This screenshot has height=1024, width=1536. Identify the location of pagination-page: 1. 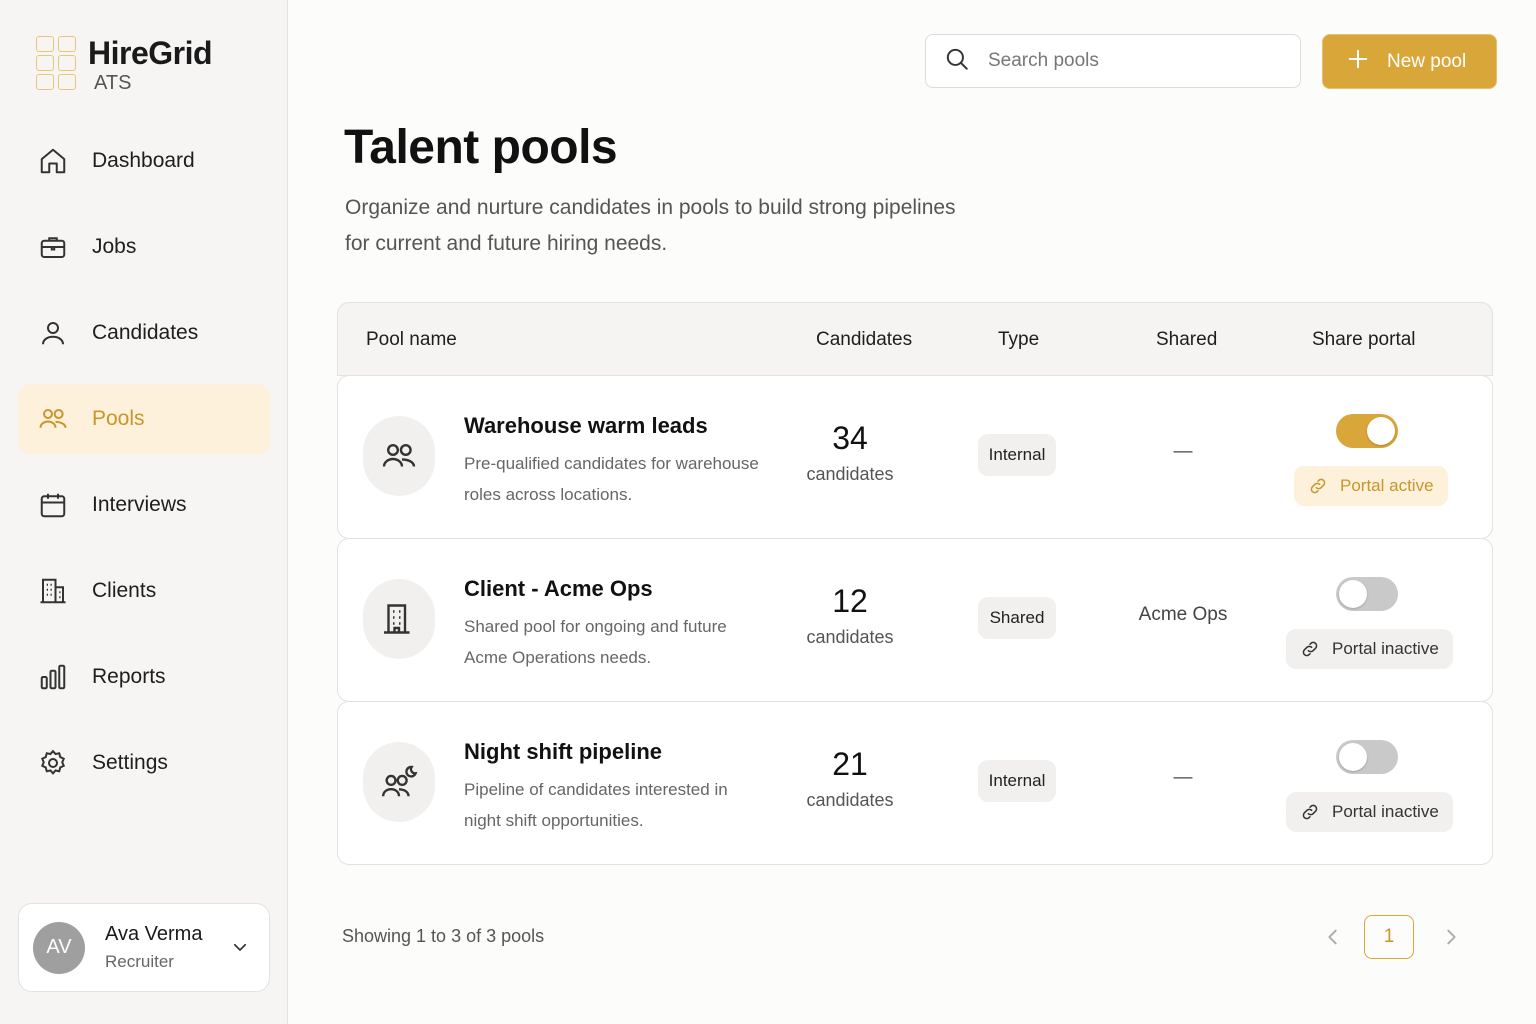
(1389, 937).